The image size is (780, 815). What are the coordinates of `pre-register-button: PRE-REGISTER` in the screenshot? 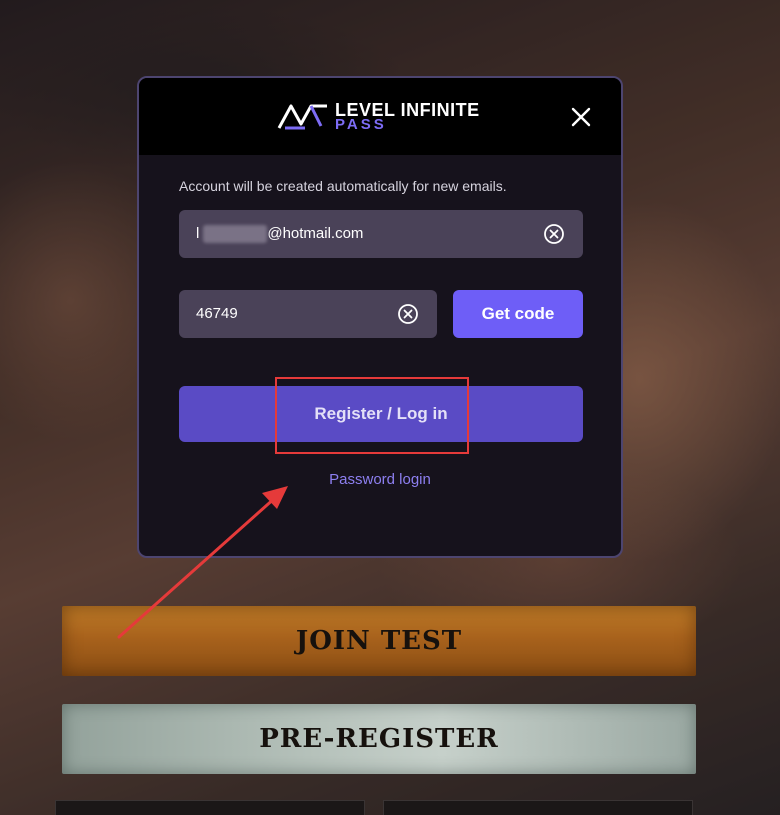 It's located at (379, 739).